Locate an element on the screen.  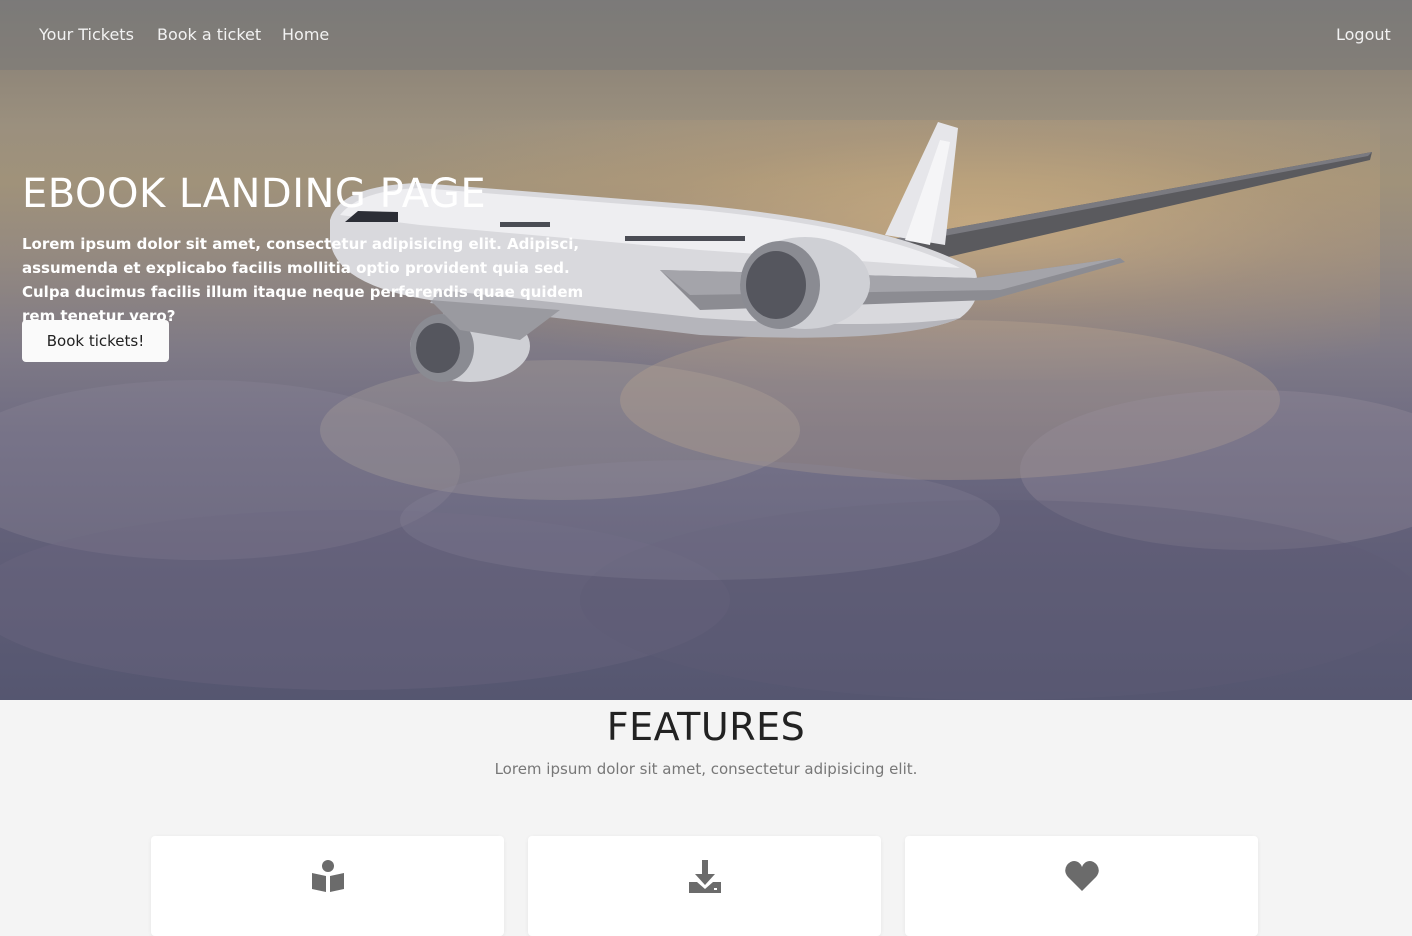
top-navbar: Your Tickets Book a ticket Home Logout is located at coordinates (706, 35).